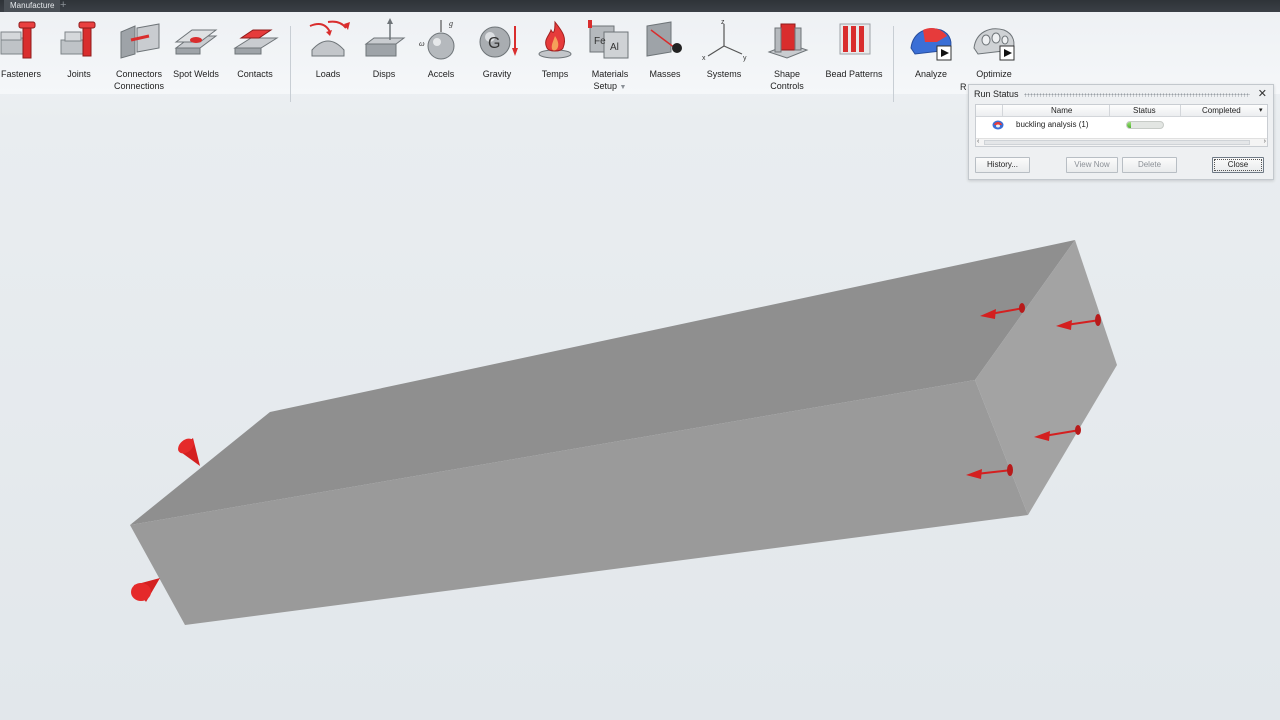 Image resolution: width=1280 pixels, height=720 pixels. What do you see at coordinates (1265, 141) in the screenshot?
I see `scroll-right-icon: ›` at bounding box center [1265, 141].